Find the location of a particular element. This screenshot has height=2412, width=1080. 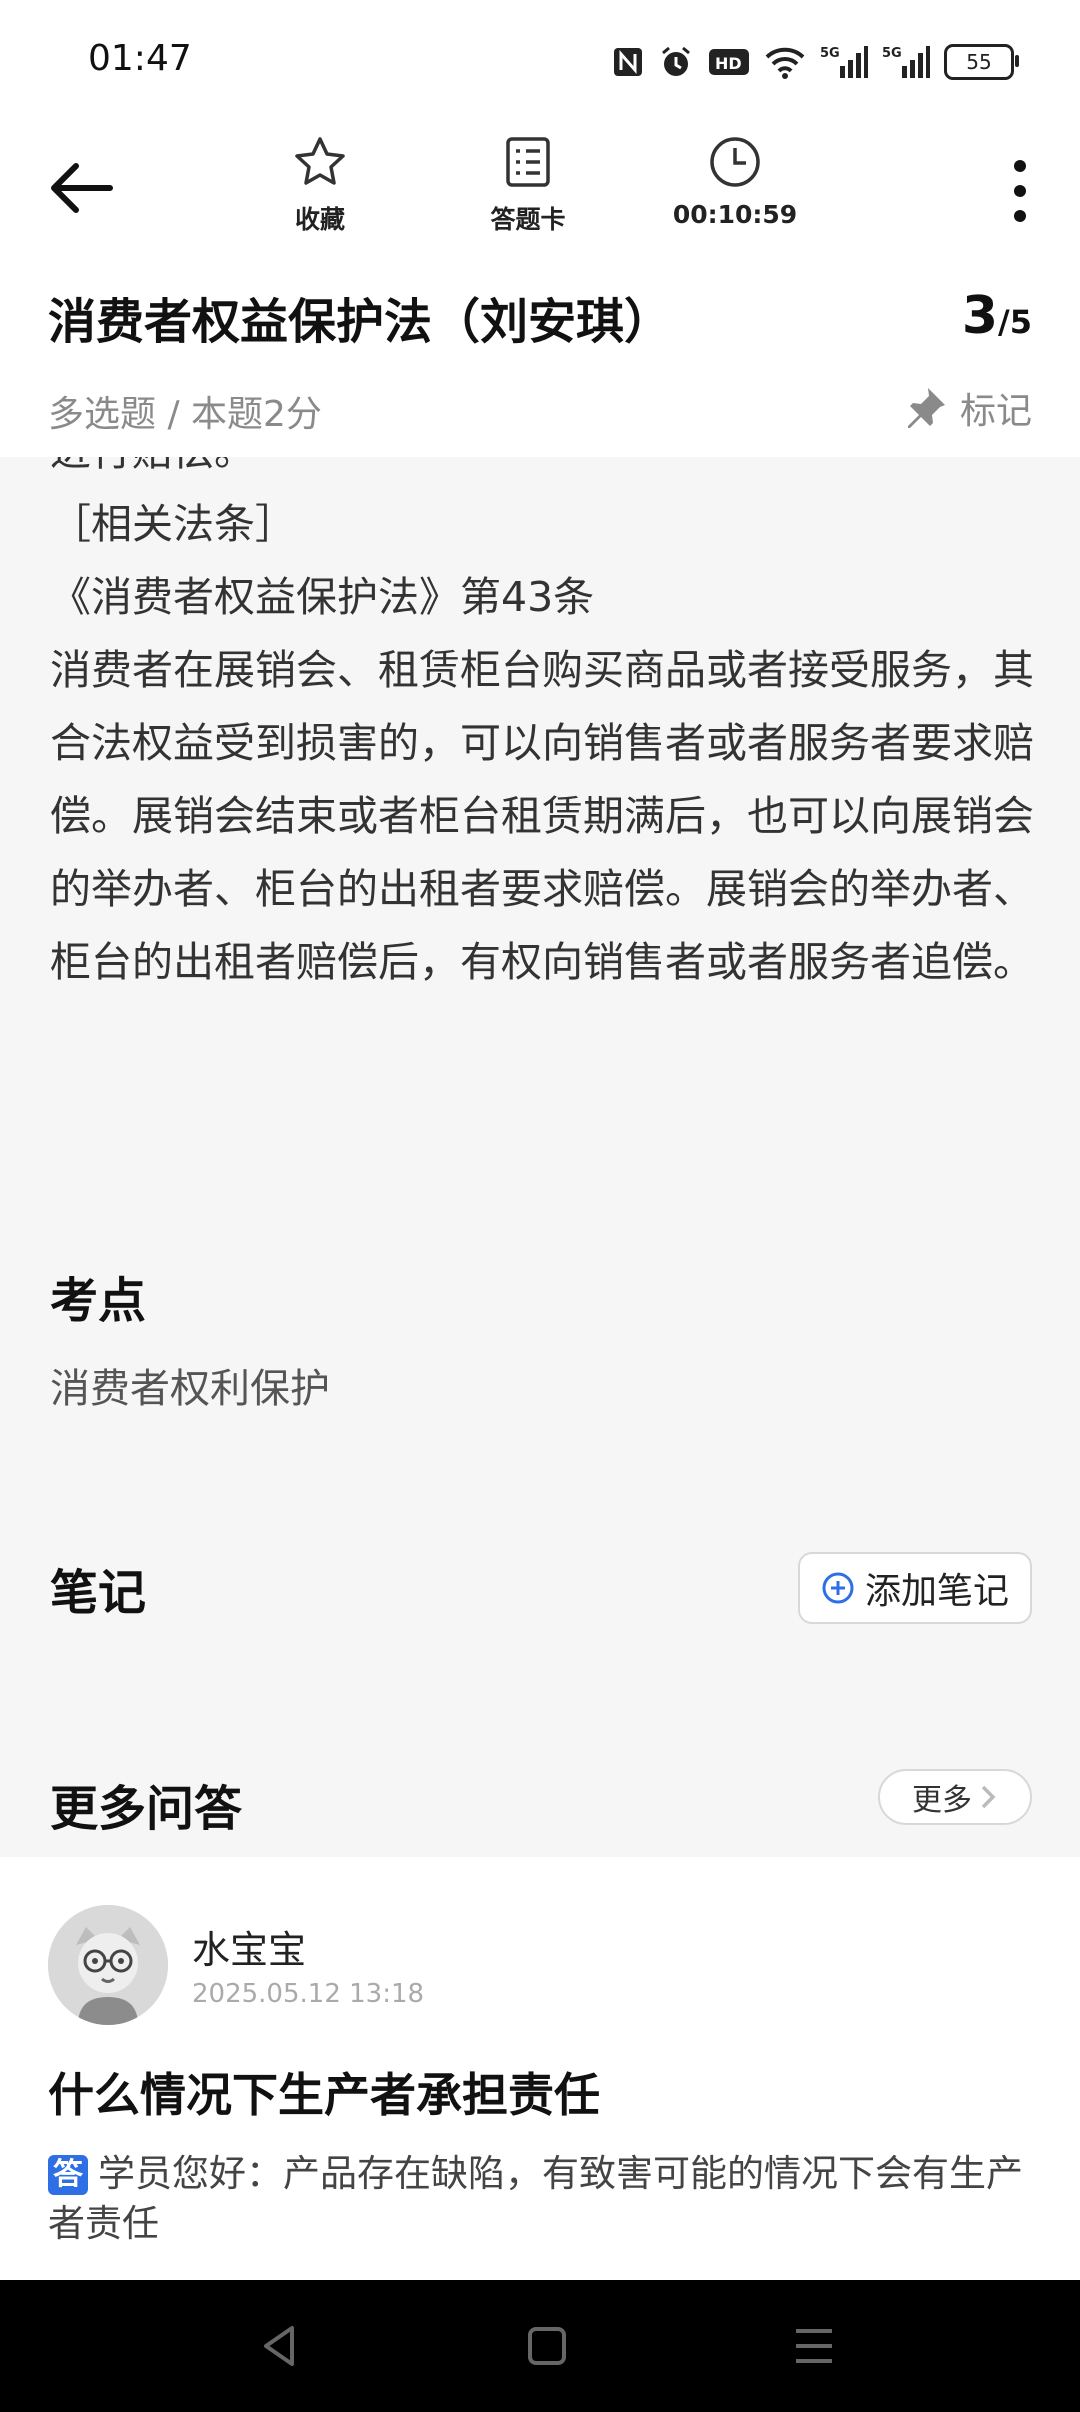

answer-badge: 答 is located at coordinates (68, 2175).